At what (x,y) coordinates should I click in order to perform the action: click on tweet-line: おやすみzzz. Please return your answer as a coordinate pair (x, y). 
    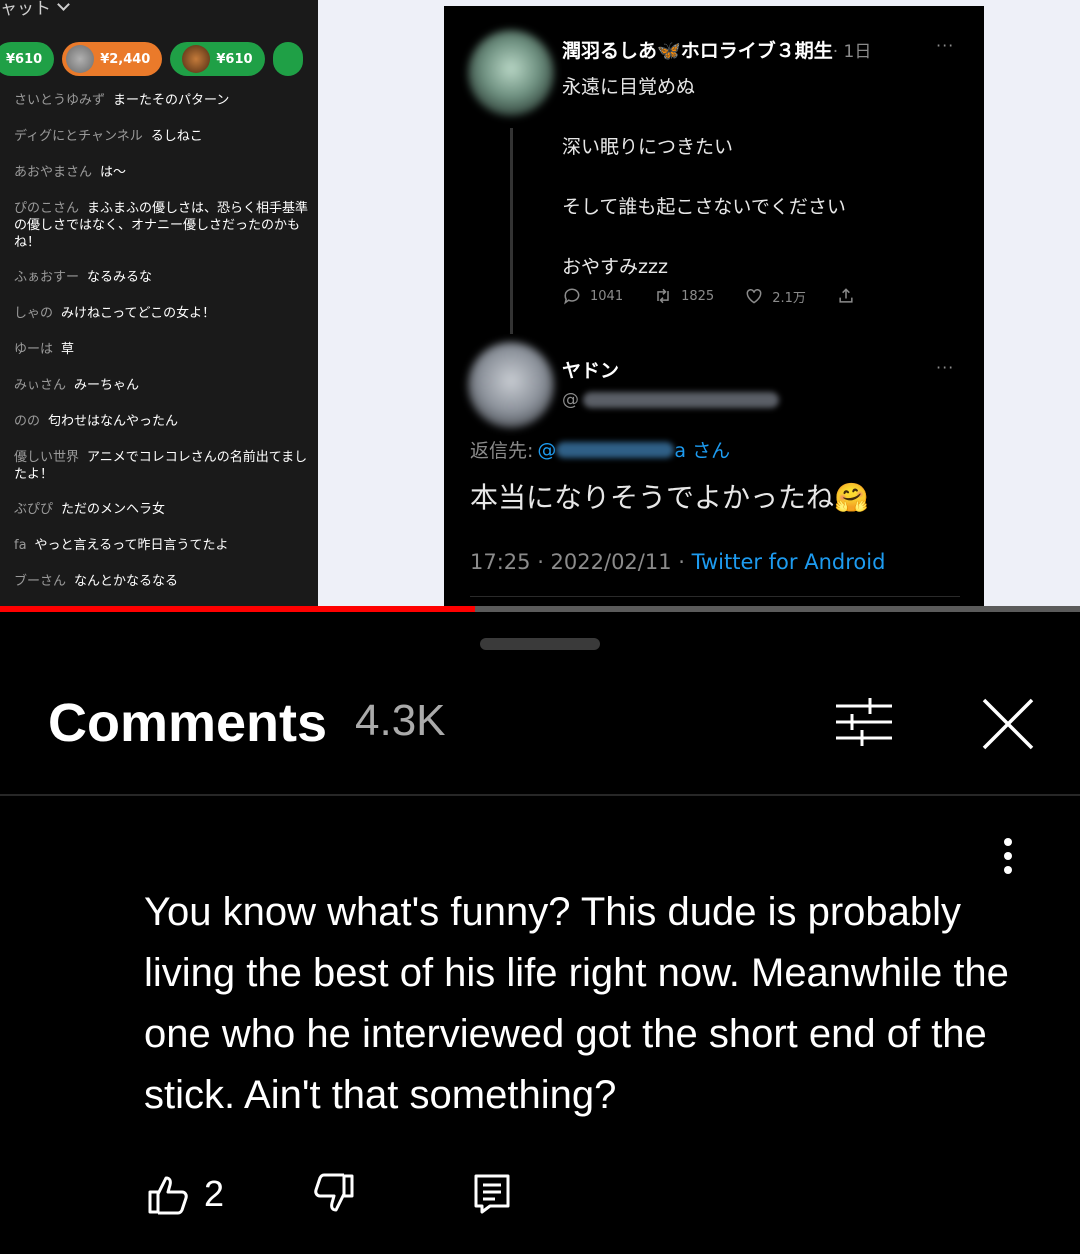
    Looking at the image, I should click on (615, 267).